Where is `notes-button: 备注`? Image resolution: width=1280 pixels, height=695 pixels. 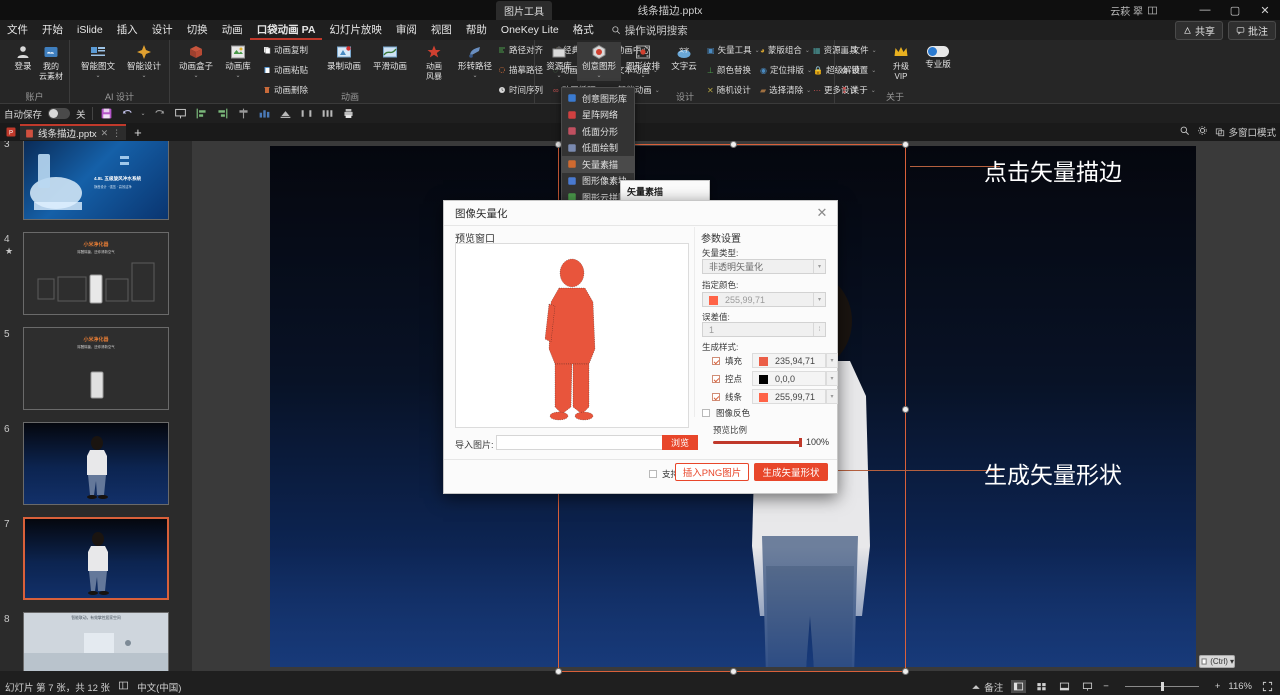
notes-button: 备注 is located at coordinates (987, 687).